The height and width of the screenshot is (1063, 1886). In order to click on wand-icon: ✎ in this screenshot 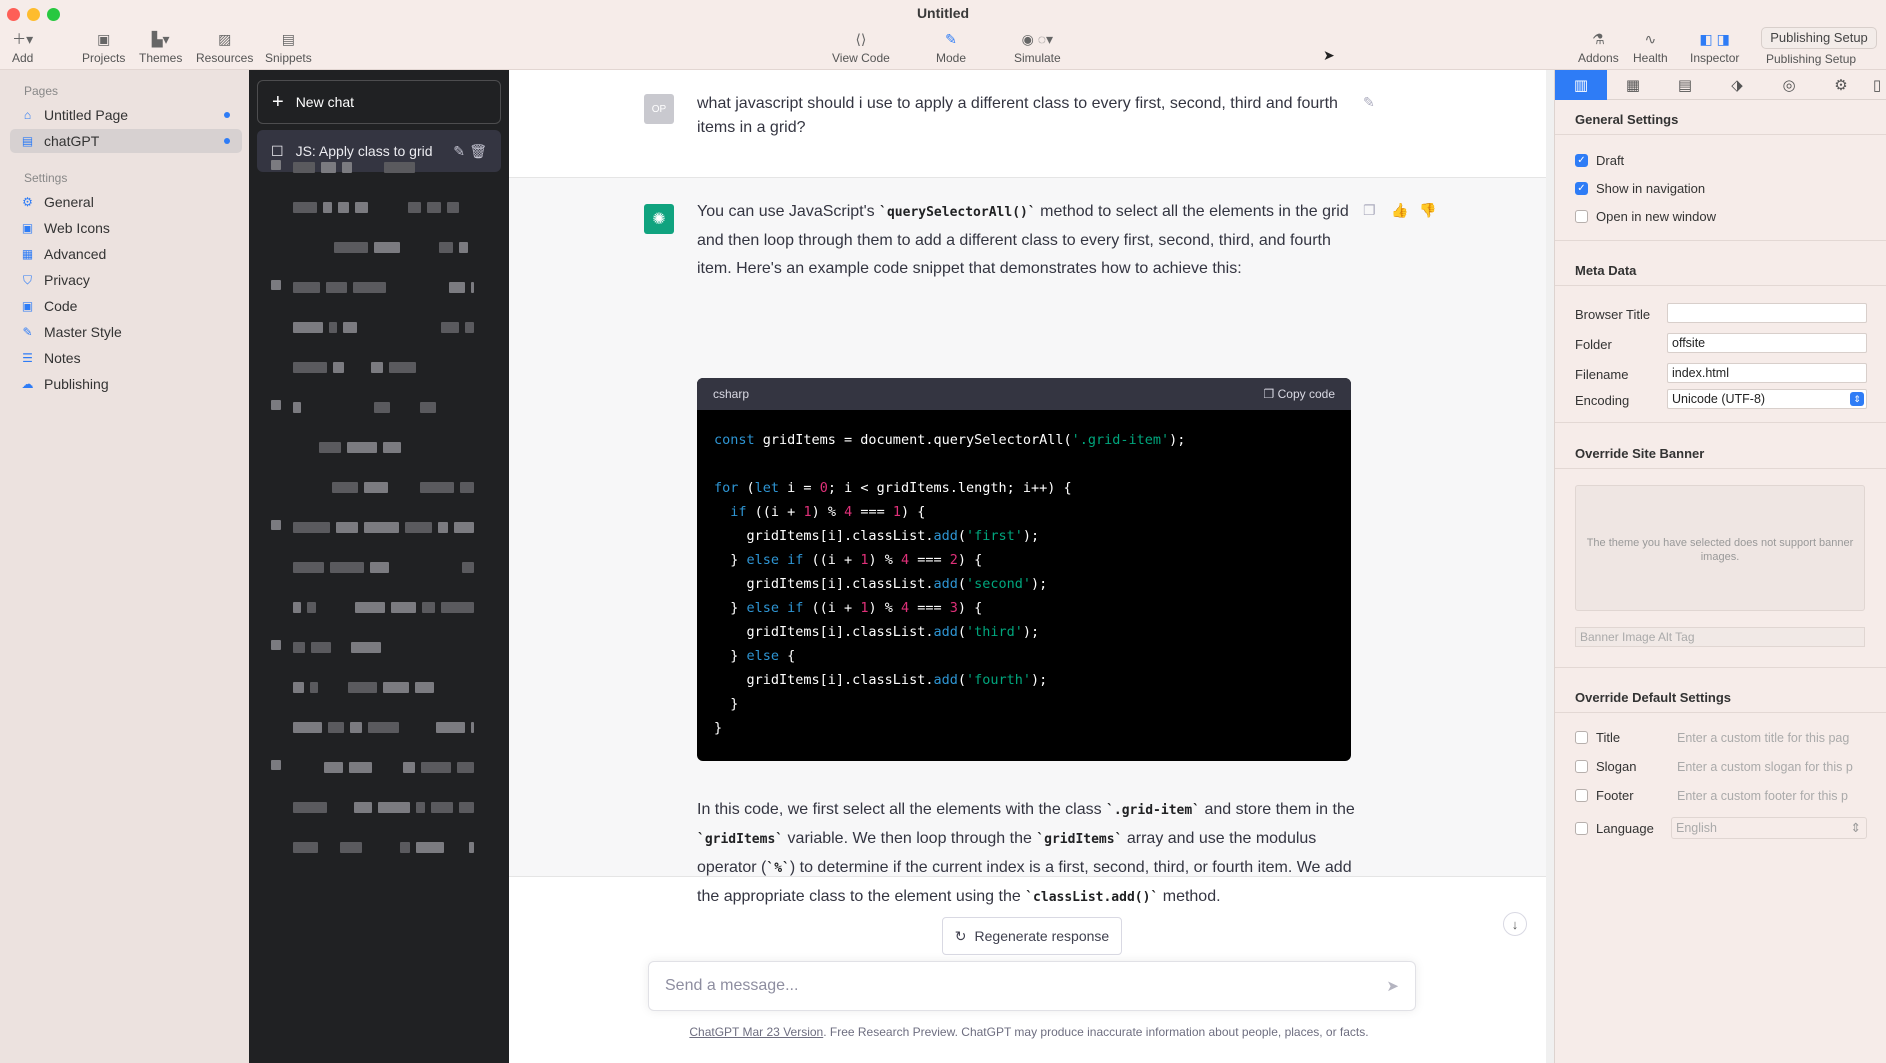, I will do `click(27, 332)`.